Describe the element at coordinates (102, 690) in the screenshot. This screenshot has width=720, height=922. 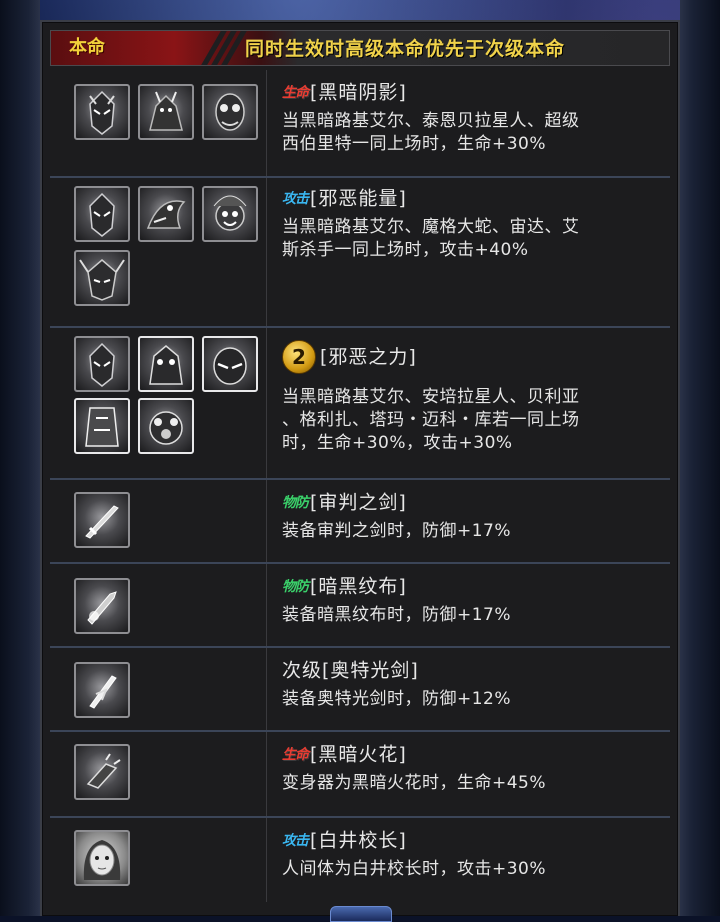
I see `light-sword-icon` at that location.